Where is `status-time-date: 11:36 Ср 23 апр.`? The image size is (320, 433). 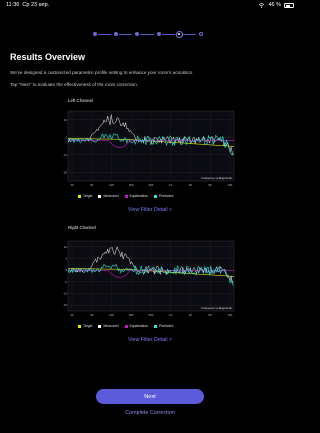 status-time-date: 11:36 Ср 23 апр. is located at coordinates (28, 5).